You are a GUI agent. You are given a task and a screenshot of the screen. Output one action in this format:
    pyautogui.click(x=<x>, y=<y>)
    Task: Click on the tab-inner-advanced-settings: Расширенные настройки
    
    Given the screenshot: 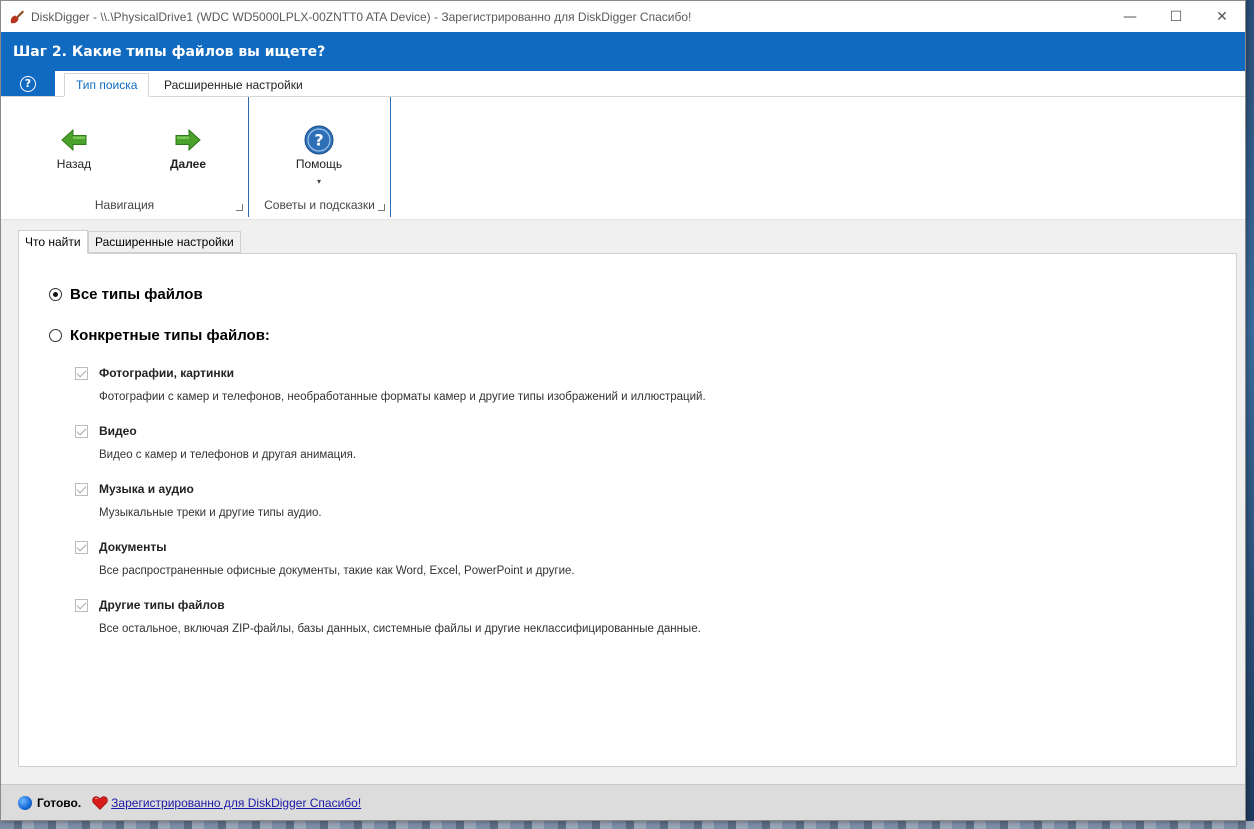 What is the action you would take?
    pyautogui.click(x=164, y=242)
    